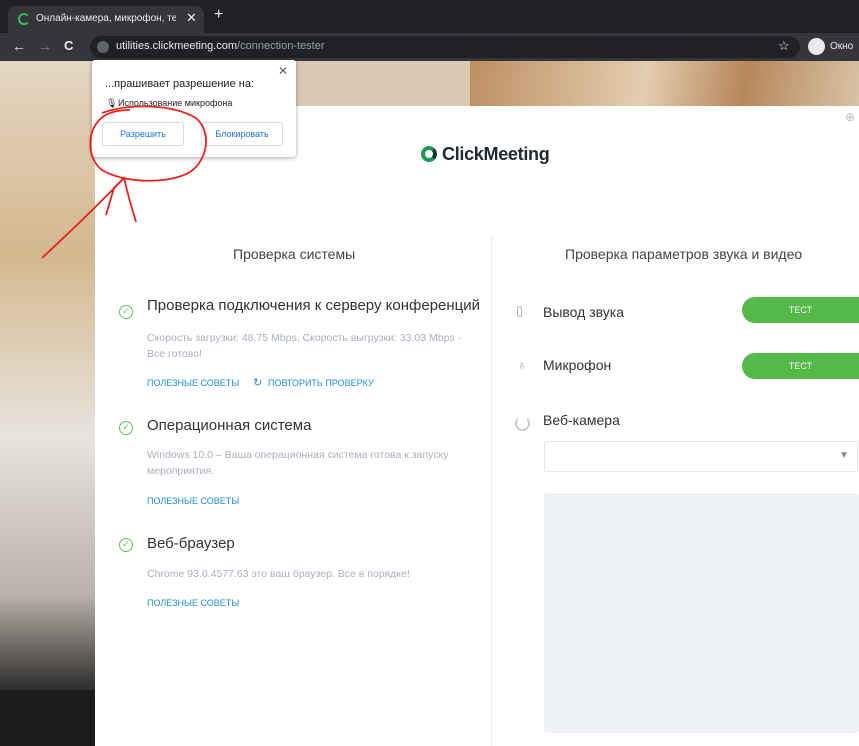 The image size is (859, 746). Describe the element at coordinates (522, 364) in the screenshot. I see `microphone-icon: ♁` at that location.